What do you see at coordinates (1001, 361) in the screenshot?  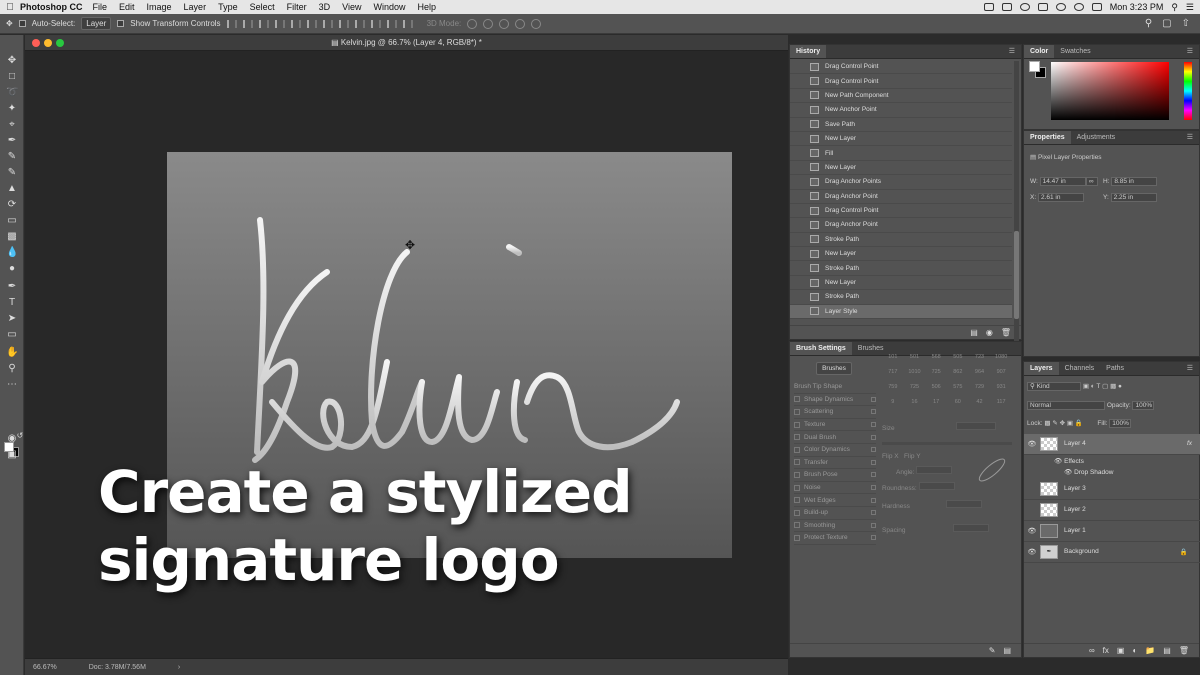 I see `brush-tip-size: 1080` at bounding box center [1001, 361].